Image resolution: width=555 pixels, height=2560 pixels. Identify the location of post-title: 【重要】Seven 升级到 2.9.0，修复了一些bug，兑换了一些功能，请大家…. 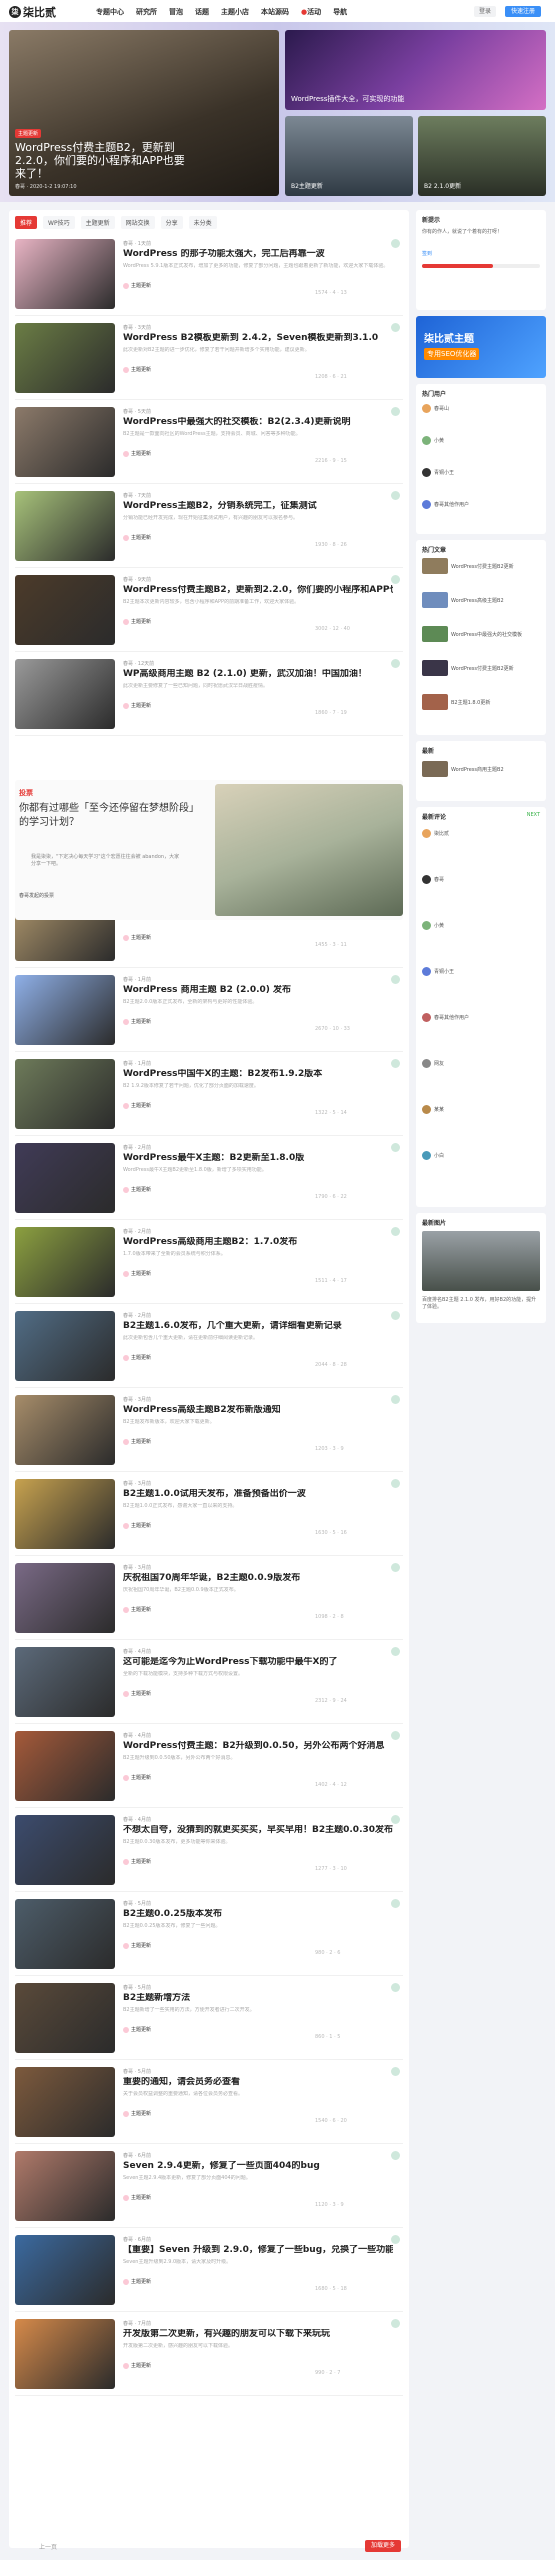
(258, 2250).